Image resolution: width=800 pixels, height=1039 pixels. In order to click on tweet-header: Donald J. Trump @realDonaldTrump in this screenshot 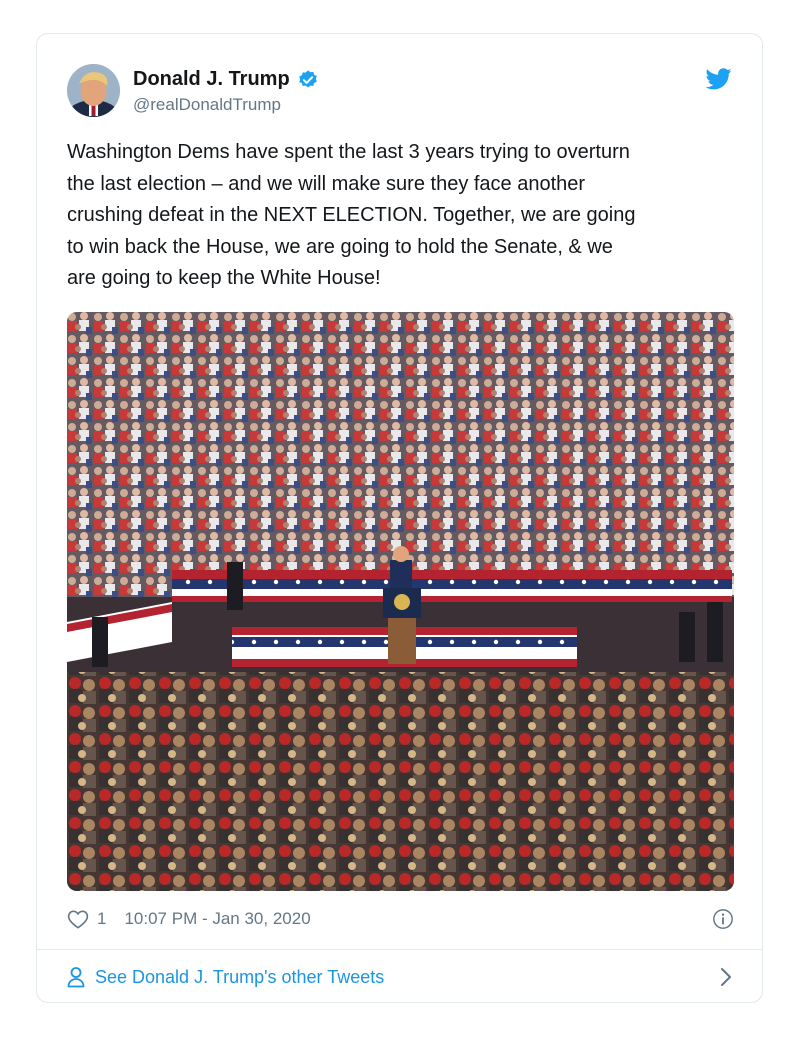, I will do `click(397, 92)`.